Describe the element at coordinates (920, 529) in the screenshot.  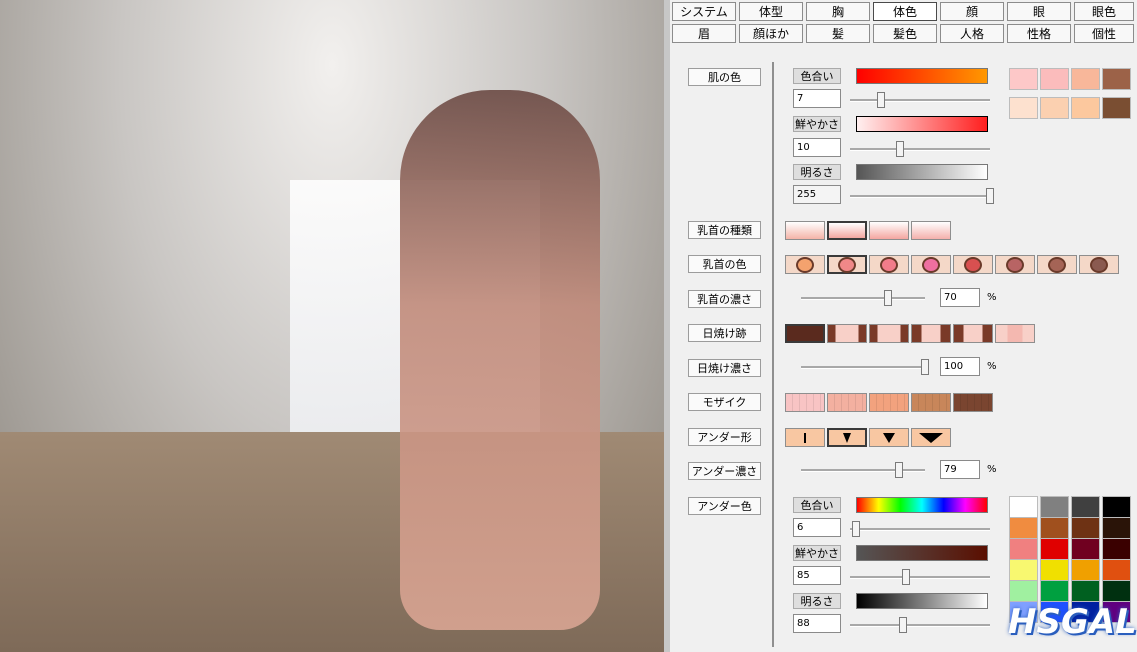
I see `under-hue-slider` at that location.